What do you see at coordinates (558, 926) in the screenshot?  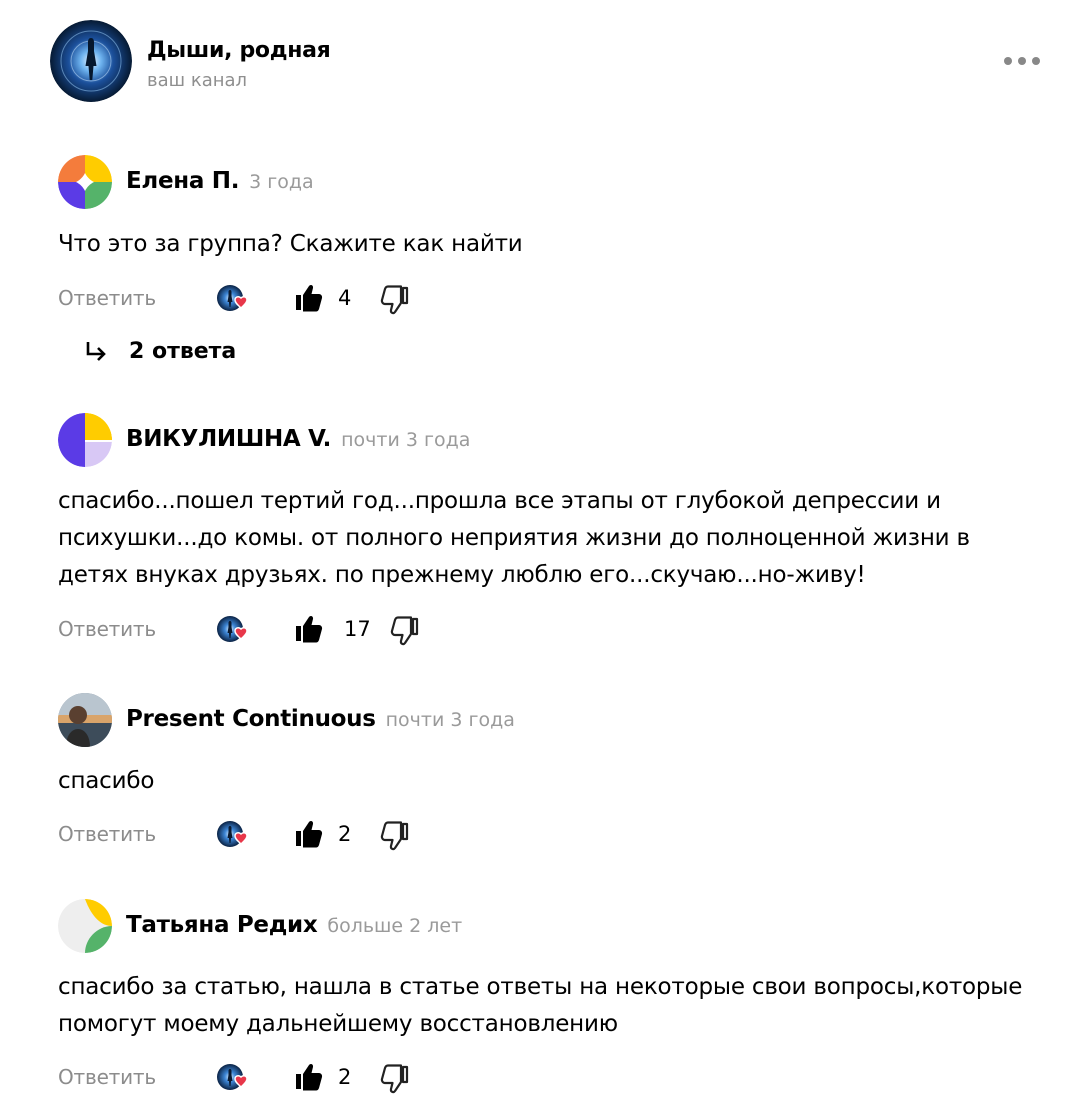 I see `comment-header: Татьяна Редих больше 2 лет` at bounding box center [558, 926].